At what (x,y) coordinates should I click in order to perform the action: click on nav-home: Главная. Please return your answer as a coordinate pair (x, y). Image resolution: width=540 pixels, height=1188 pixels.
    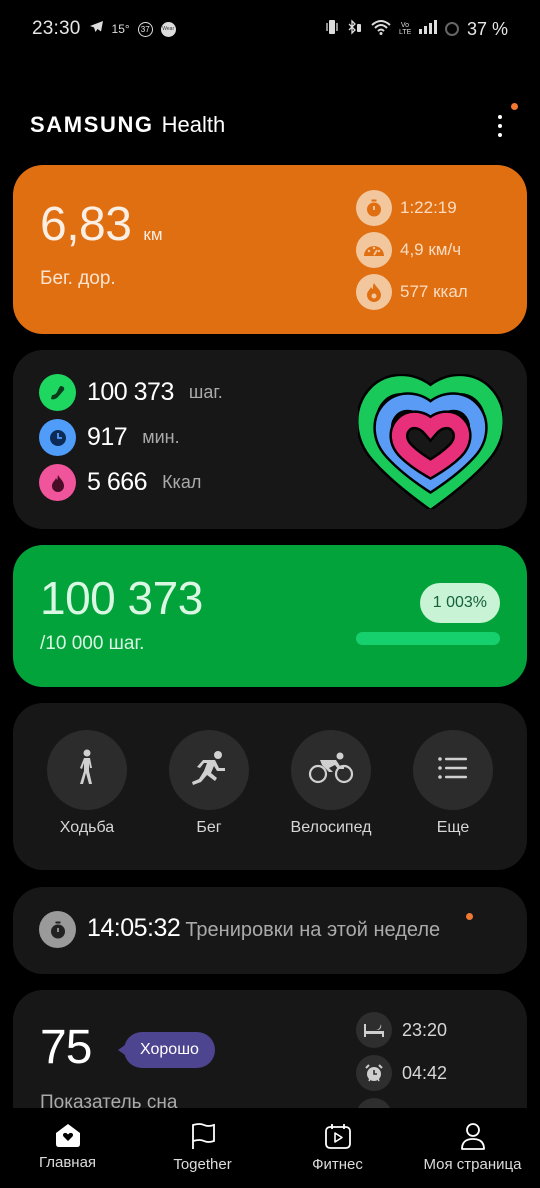
    Looking at the image, I should click on (67, 1148).